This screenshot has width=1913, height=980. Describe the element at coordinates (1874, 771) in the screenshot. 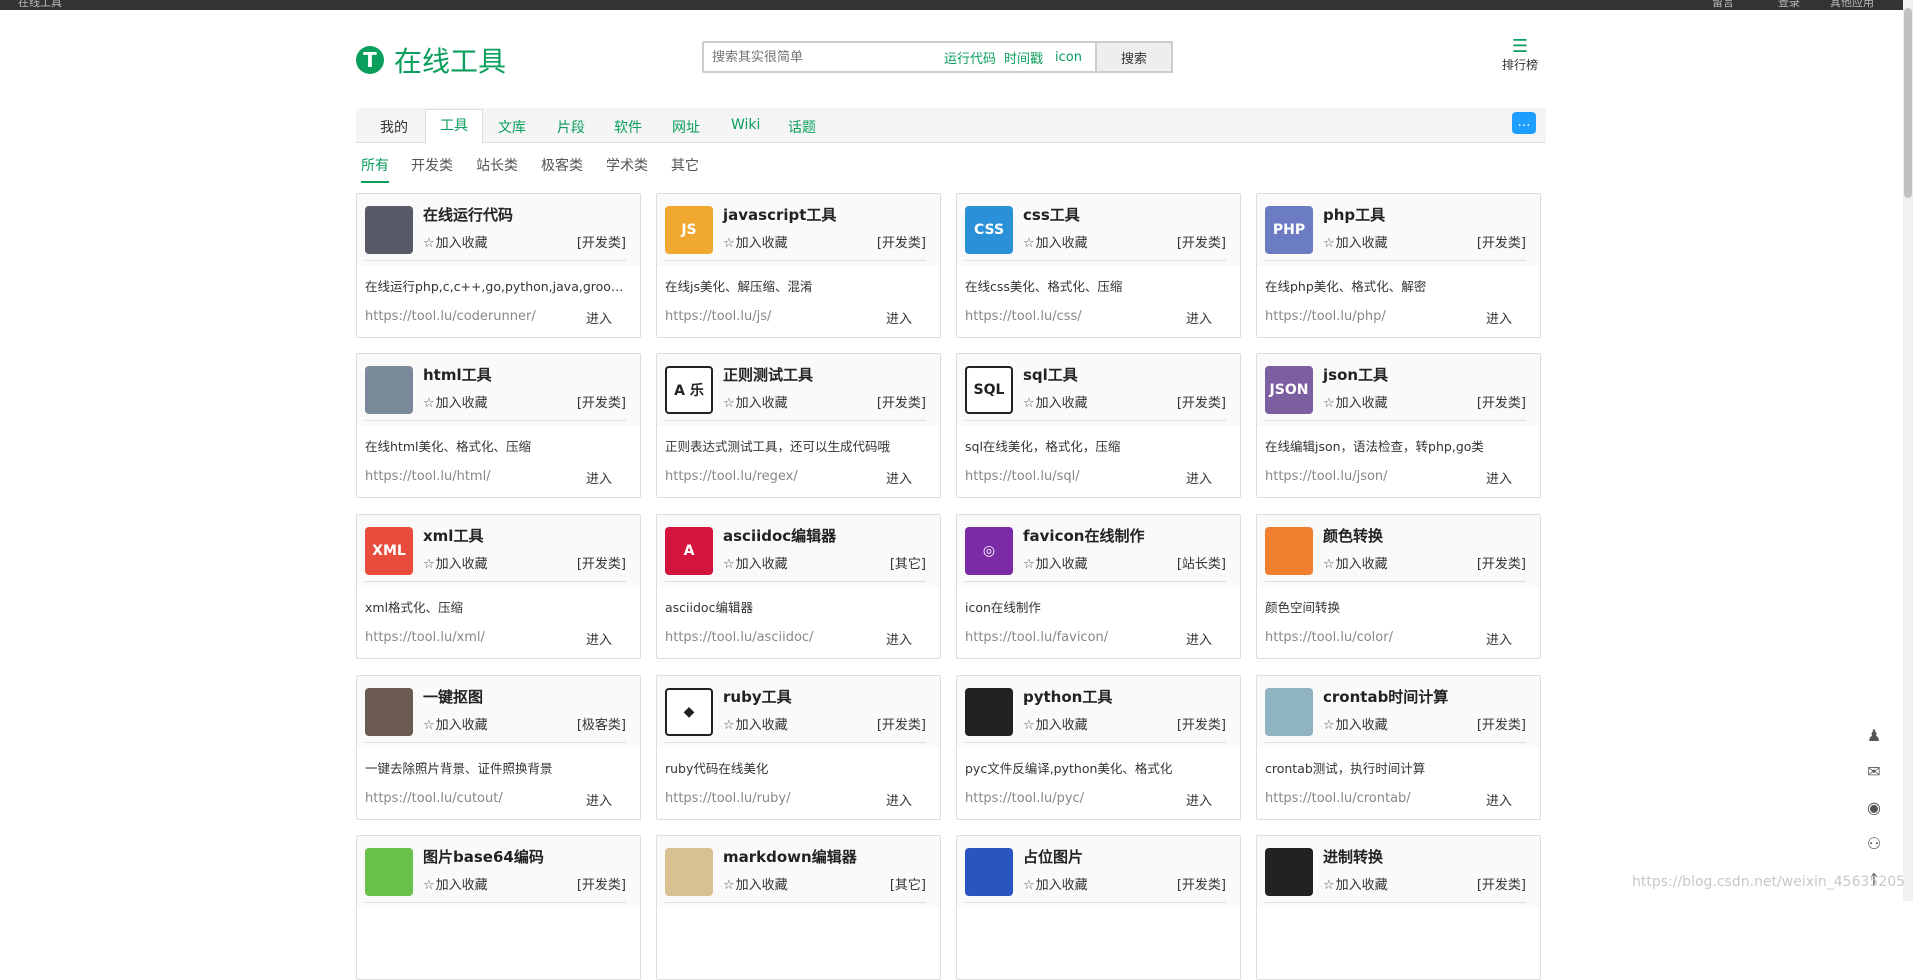

I see `wechat-icon: ✉` at that location.